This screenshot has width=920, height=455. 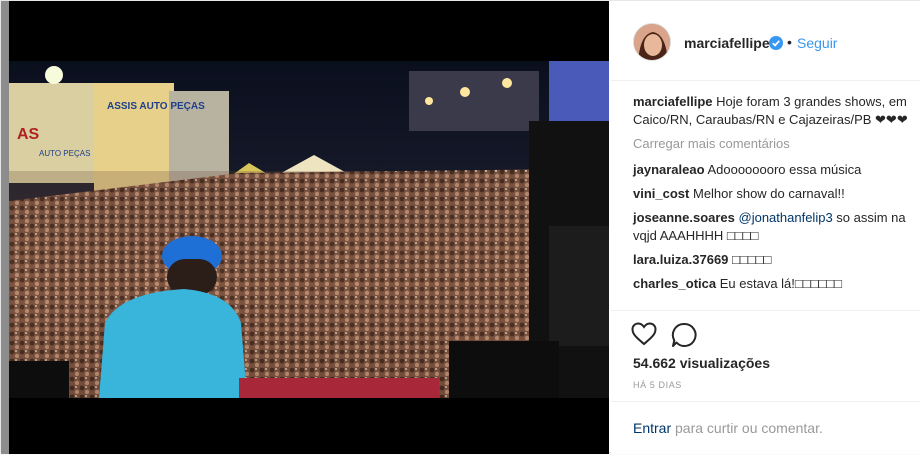 What do you see at coordinates (657, 385) in the screenshot?
I see `post-date: HÁ 5 DIAS` at bounding box center [657, 385].